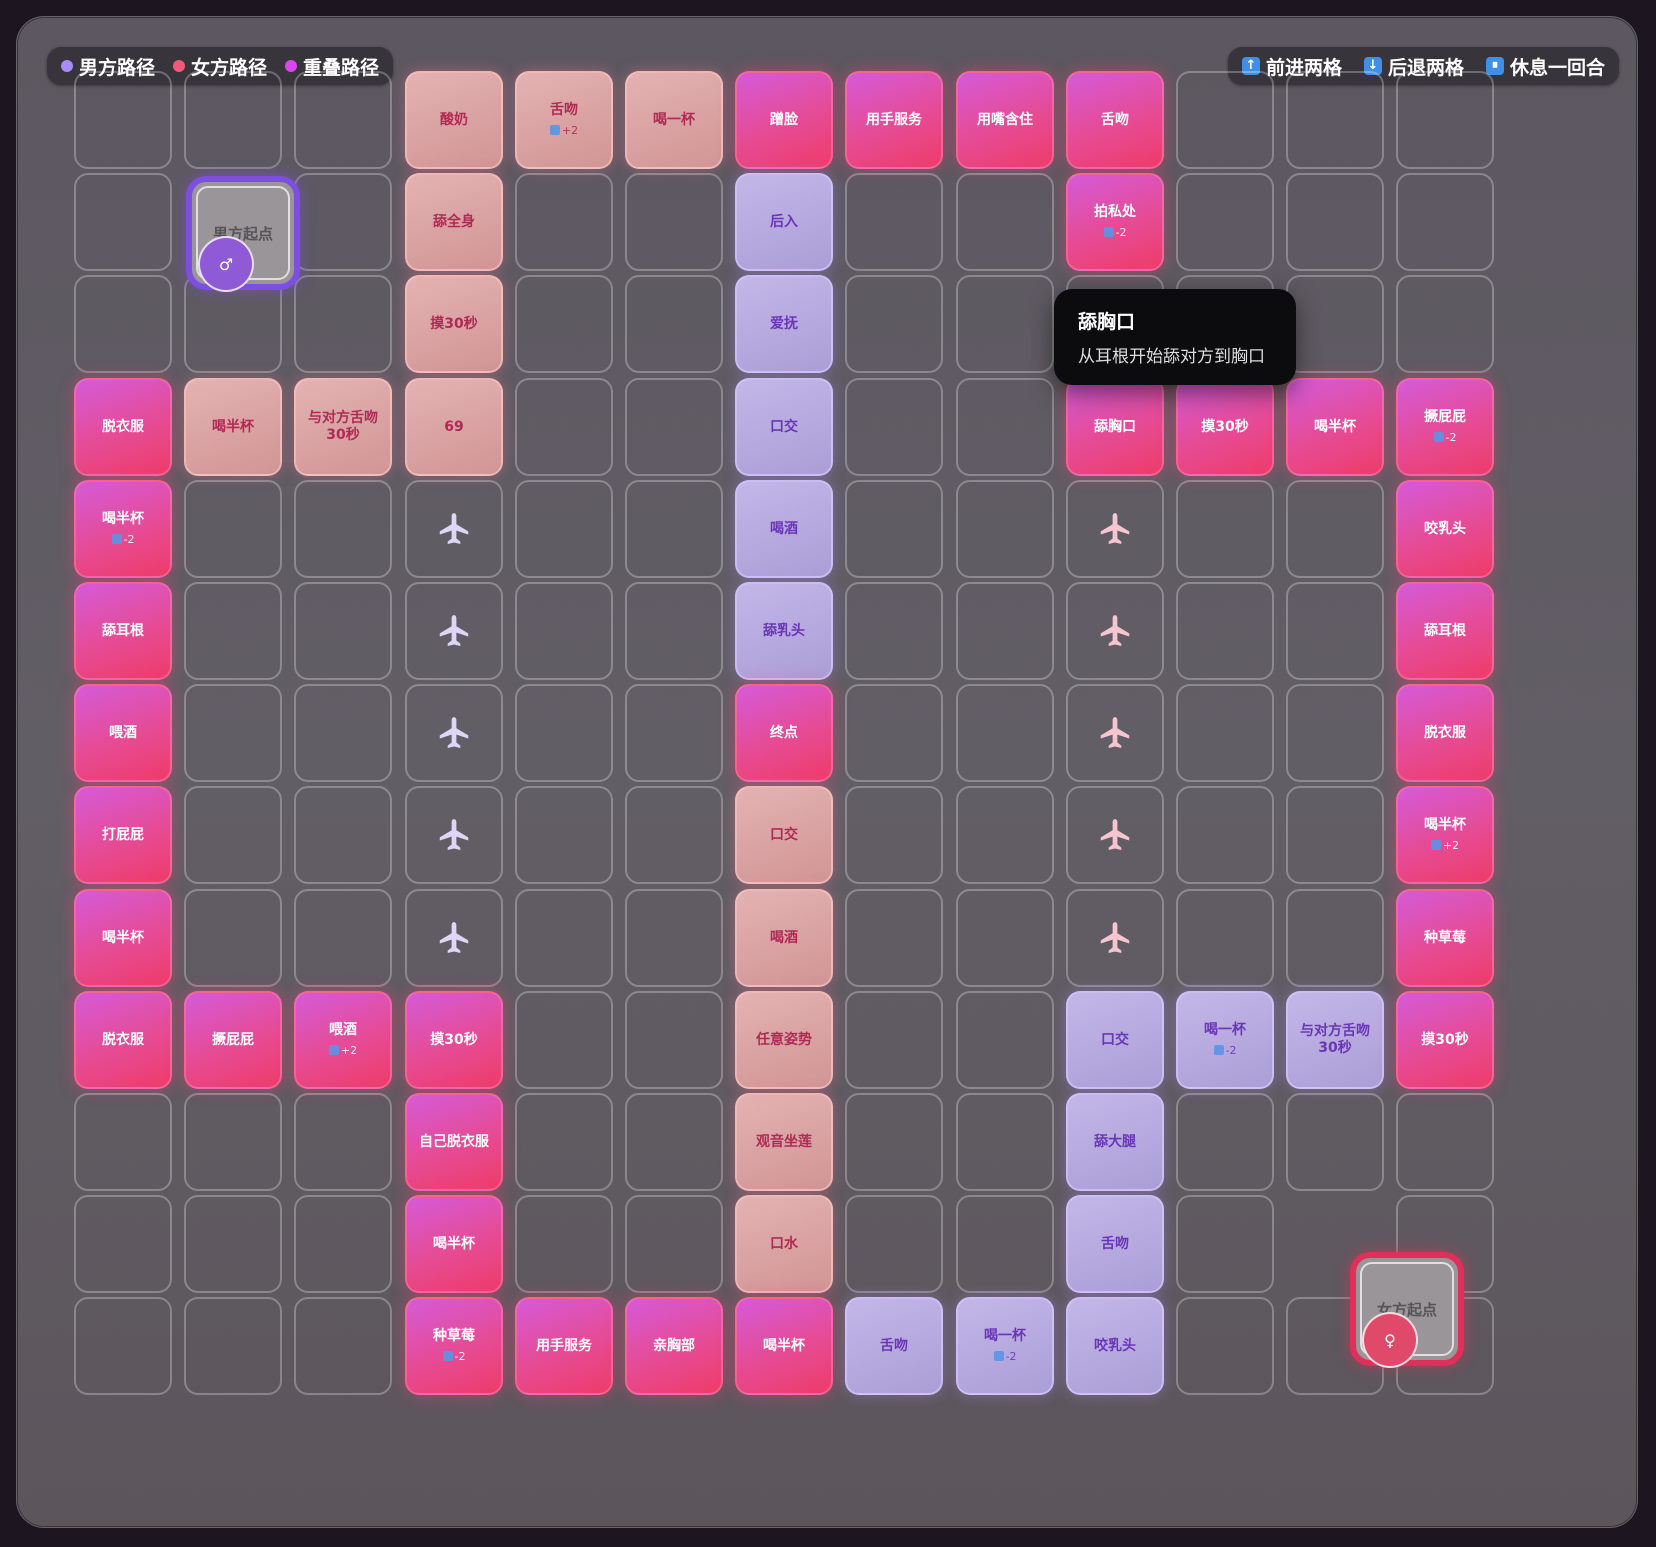 Image resolution: width=1656 pixels, height=1547 pixels. Describe the element at coordinates (291, 66) in the screenshot. I see `overlap-path-dot` at that location.